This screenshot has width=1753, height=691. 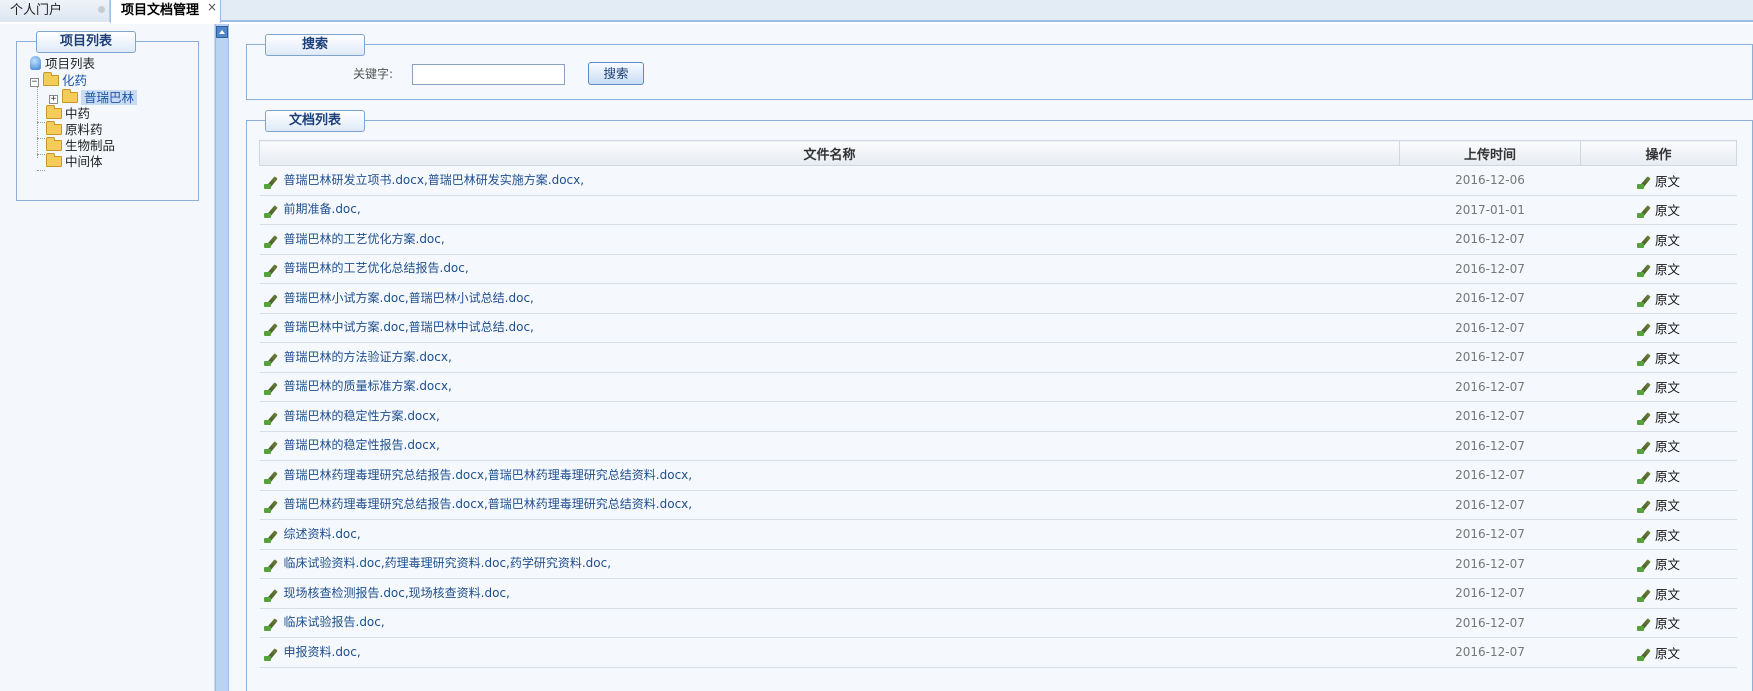 What do you see at coordinates (829, 623) in the screenshot?
I see `filename-cell: 临床试验报告.doc,` at bounding box center [829, 623].